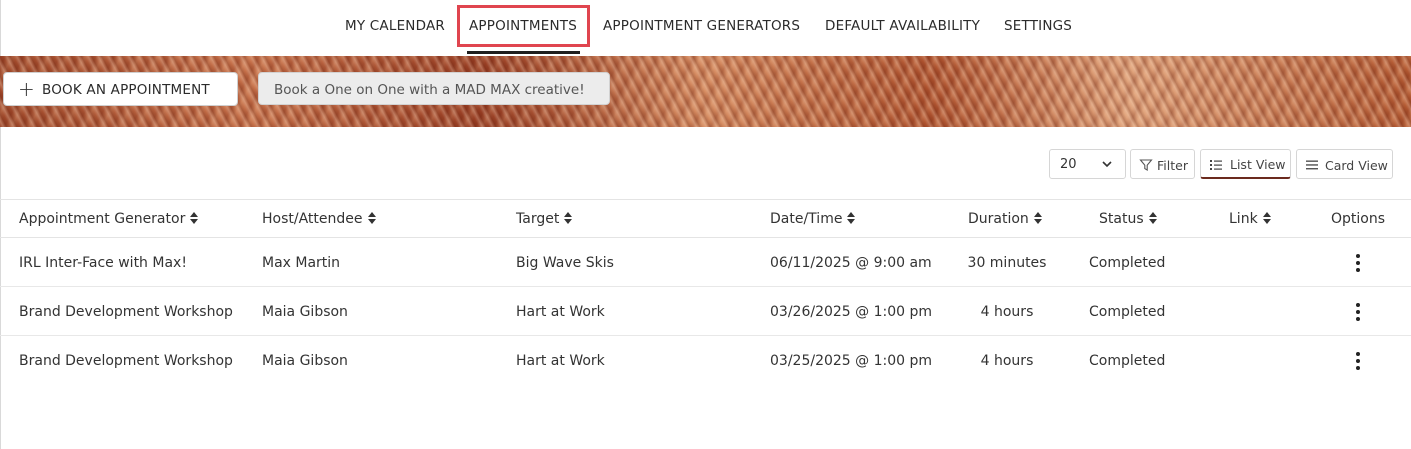  I want to click on card-view-label: Card View, so click(1356, 165).